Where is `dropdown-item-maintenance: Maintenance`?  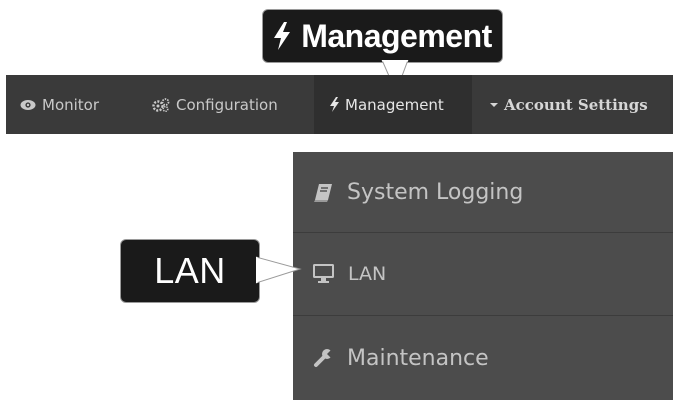 dropdown-item-maintenance: Maintenance is located at coordinates (483, 358).